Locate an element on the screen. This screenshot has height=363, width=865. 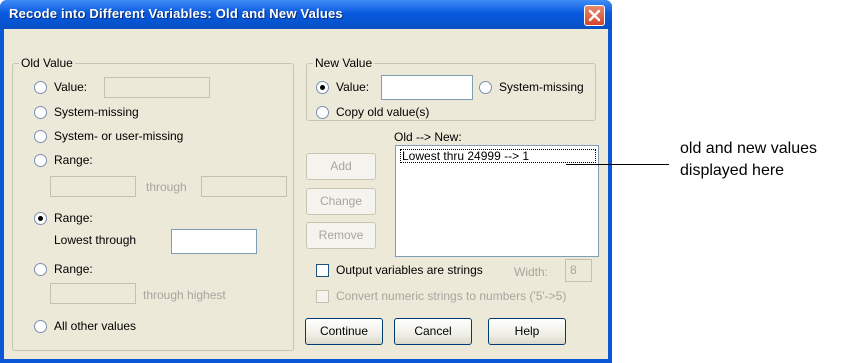
old-range-highest-label: Range: is located at coordinates (73, 269).